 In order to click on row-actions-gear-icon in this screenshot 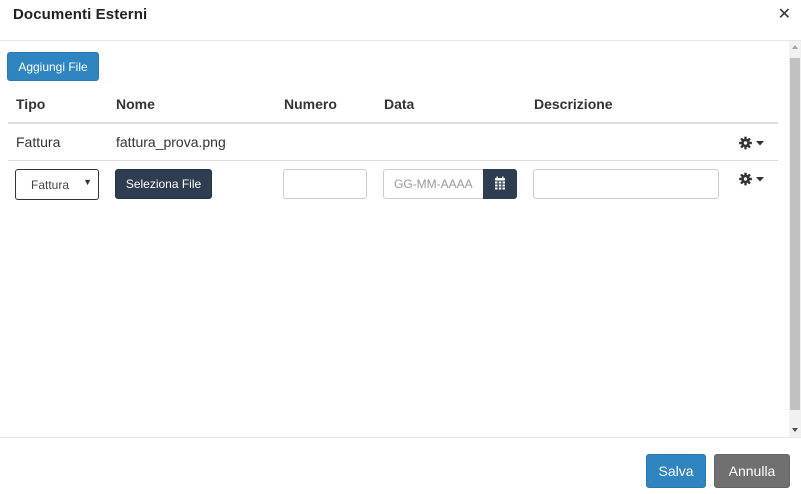, I will do `click(753, 143)`.